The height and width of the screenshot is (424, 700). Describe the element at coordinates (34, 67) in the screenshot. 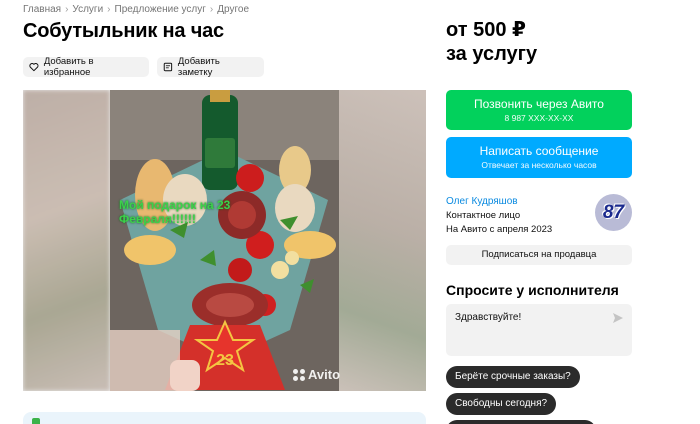

I see `heart-icon` at that location.